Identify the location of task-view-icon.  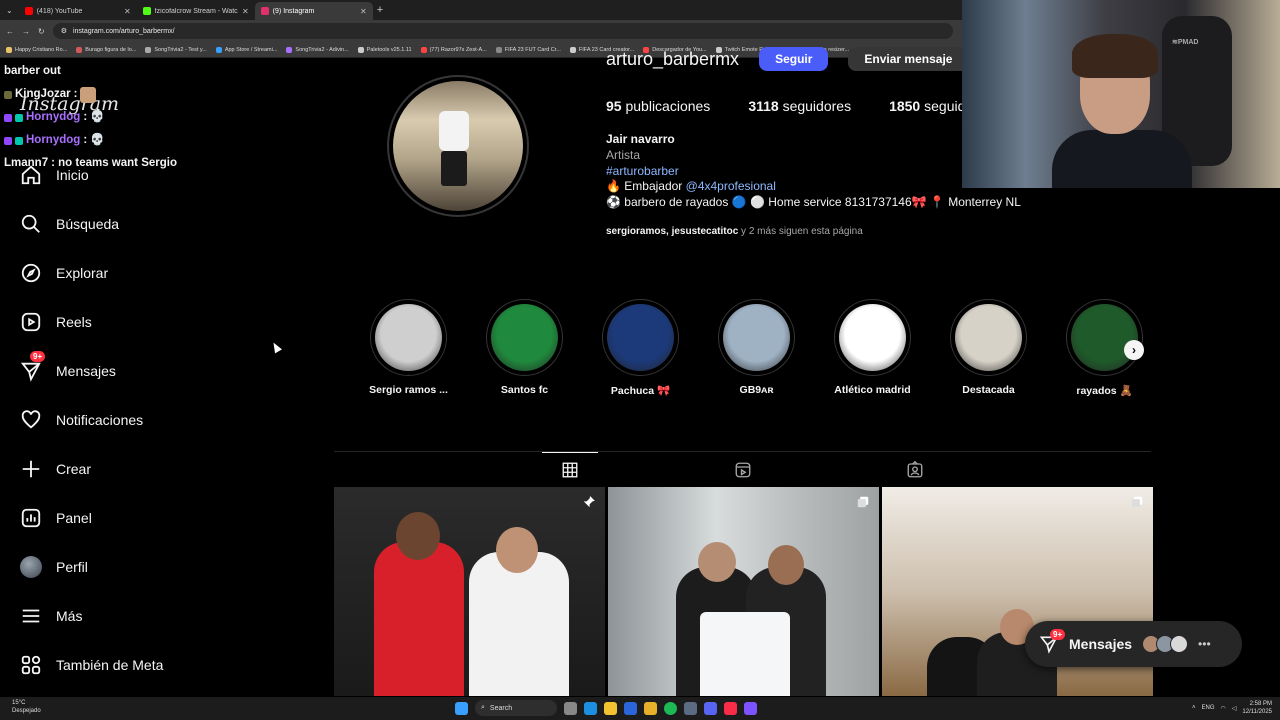
(570, 708).